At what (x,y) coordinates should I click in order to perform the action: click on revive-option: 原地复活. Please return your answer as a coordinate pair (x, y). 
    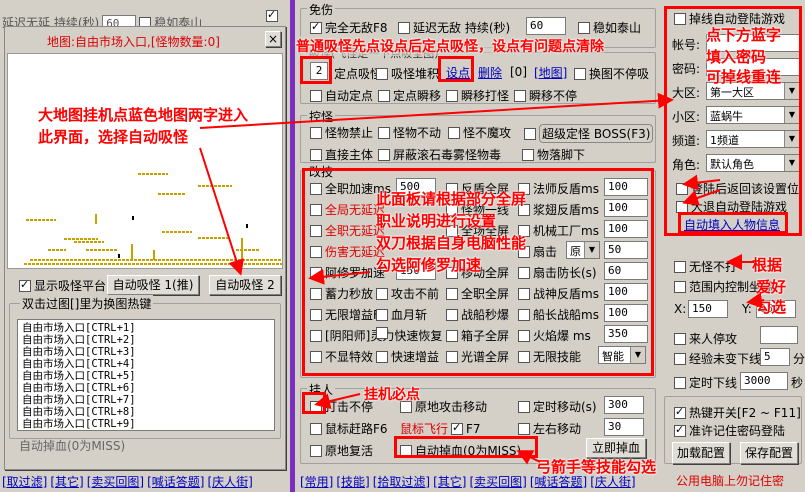
    Looking at the image, I should click on (341, 450).